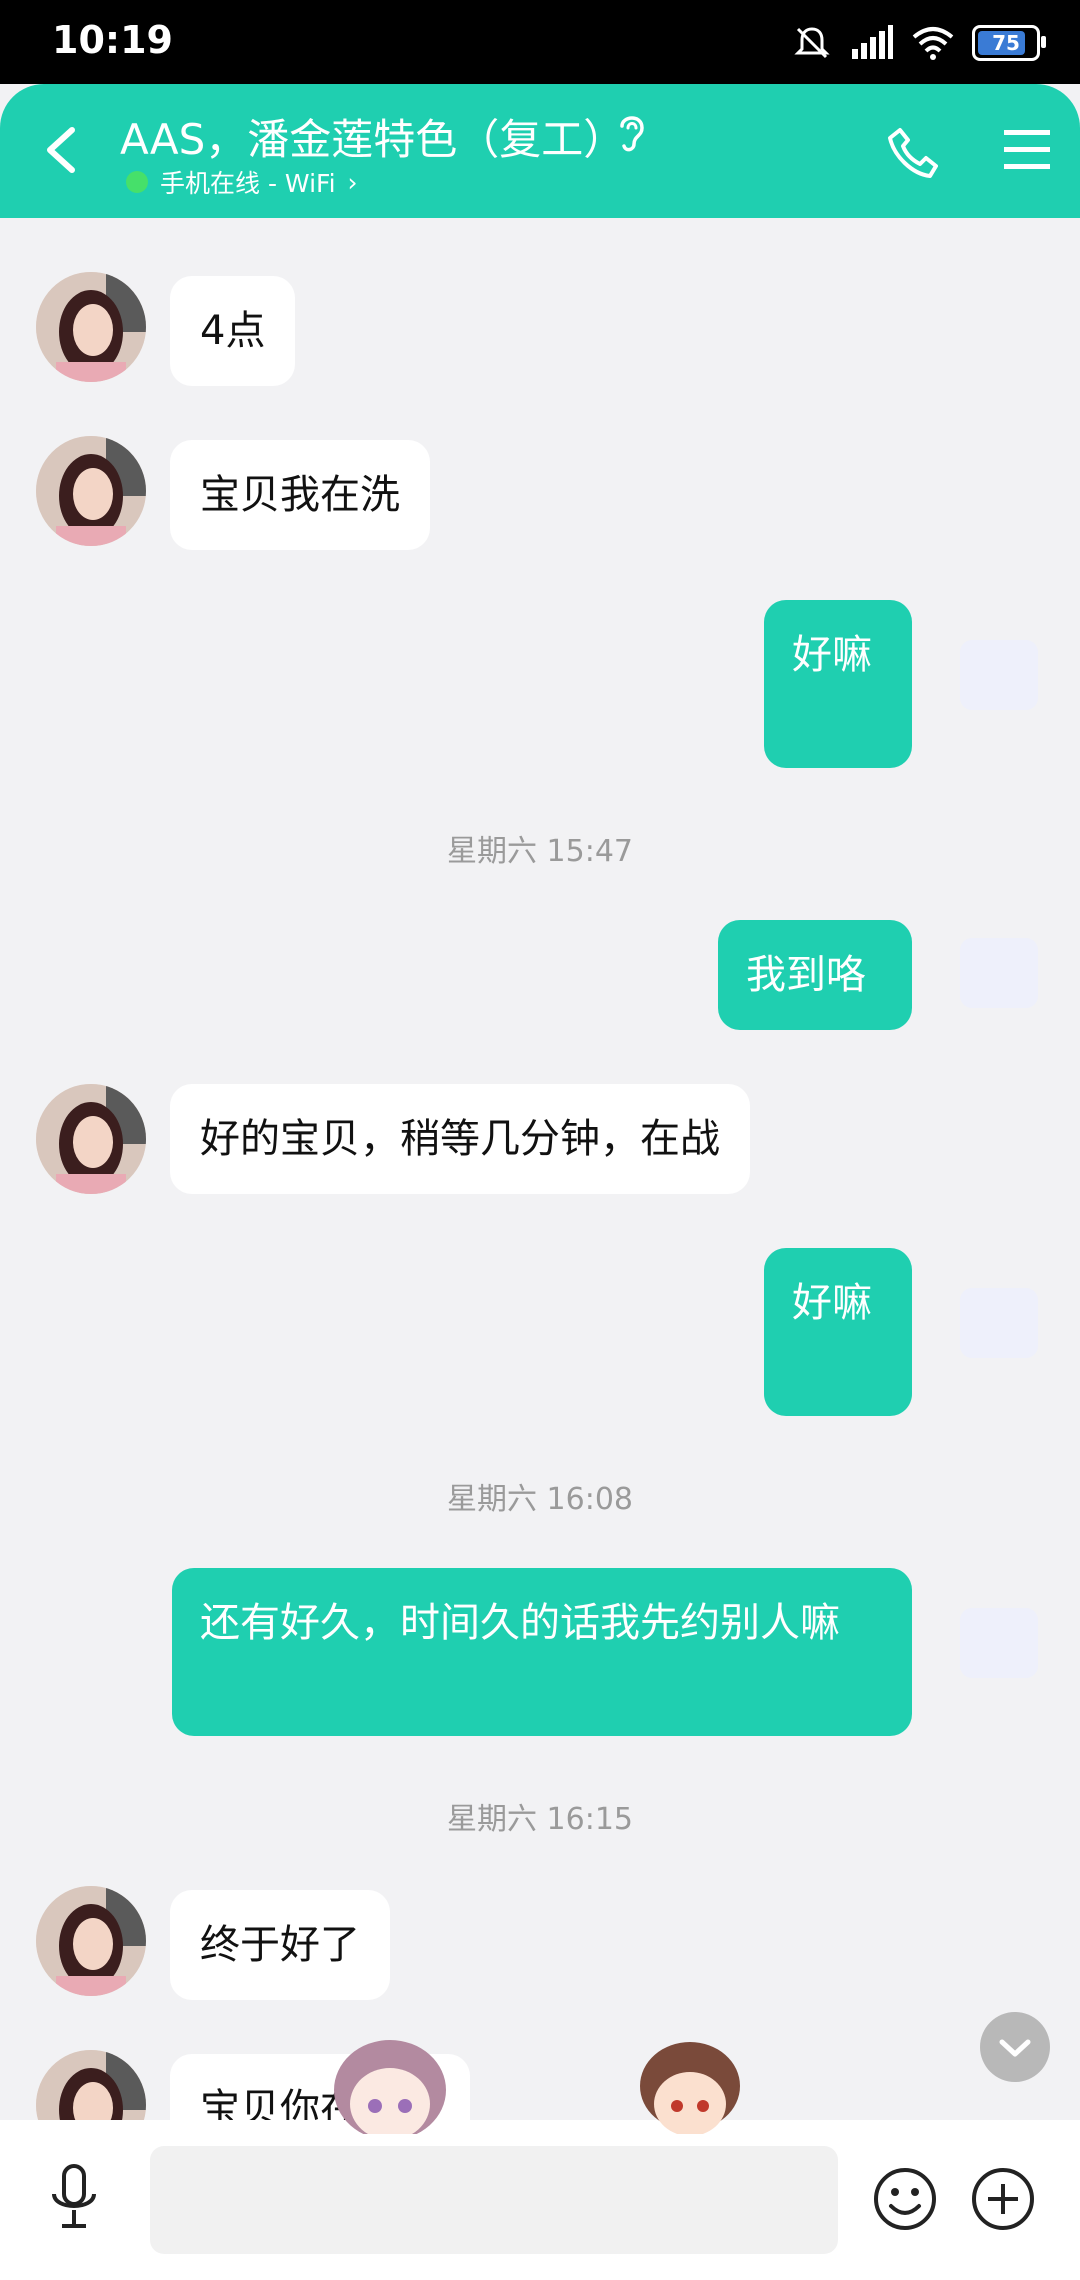  What do you see at coordinates (872, 42) in the screenshot?
I see `signal-icon` at bounding box center [872, 42].